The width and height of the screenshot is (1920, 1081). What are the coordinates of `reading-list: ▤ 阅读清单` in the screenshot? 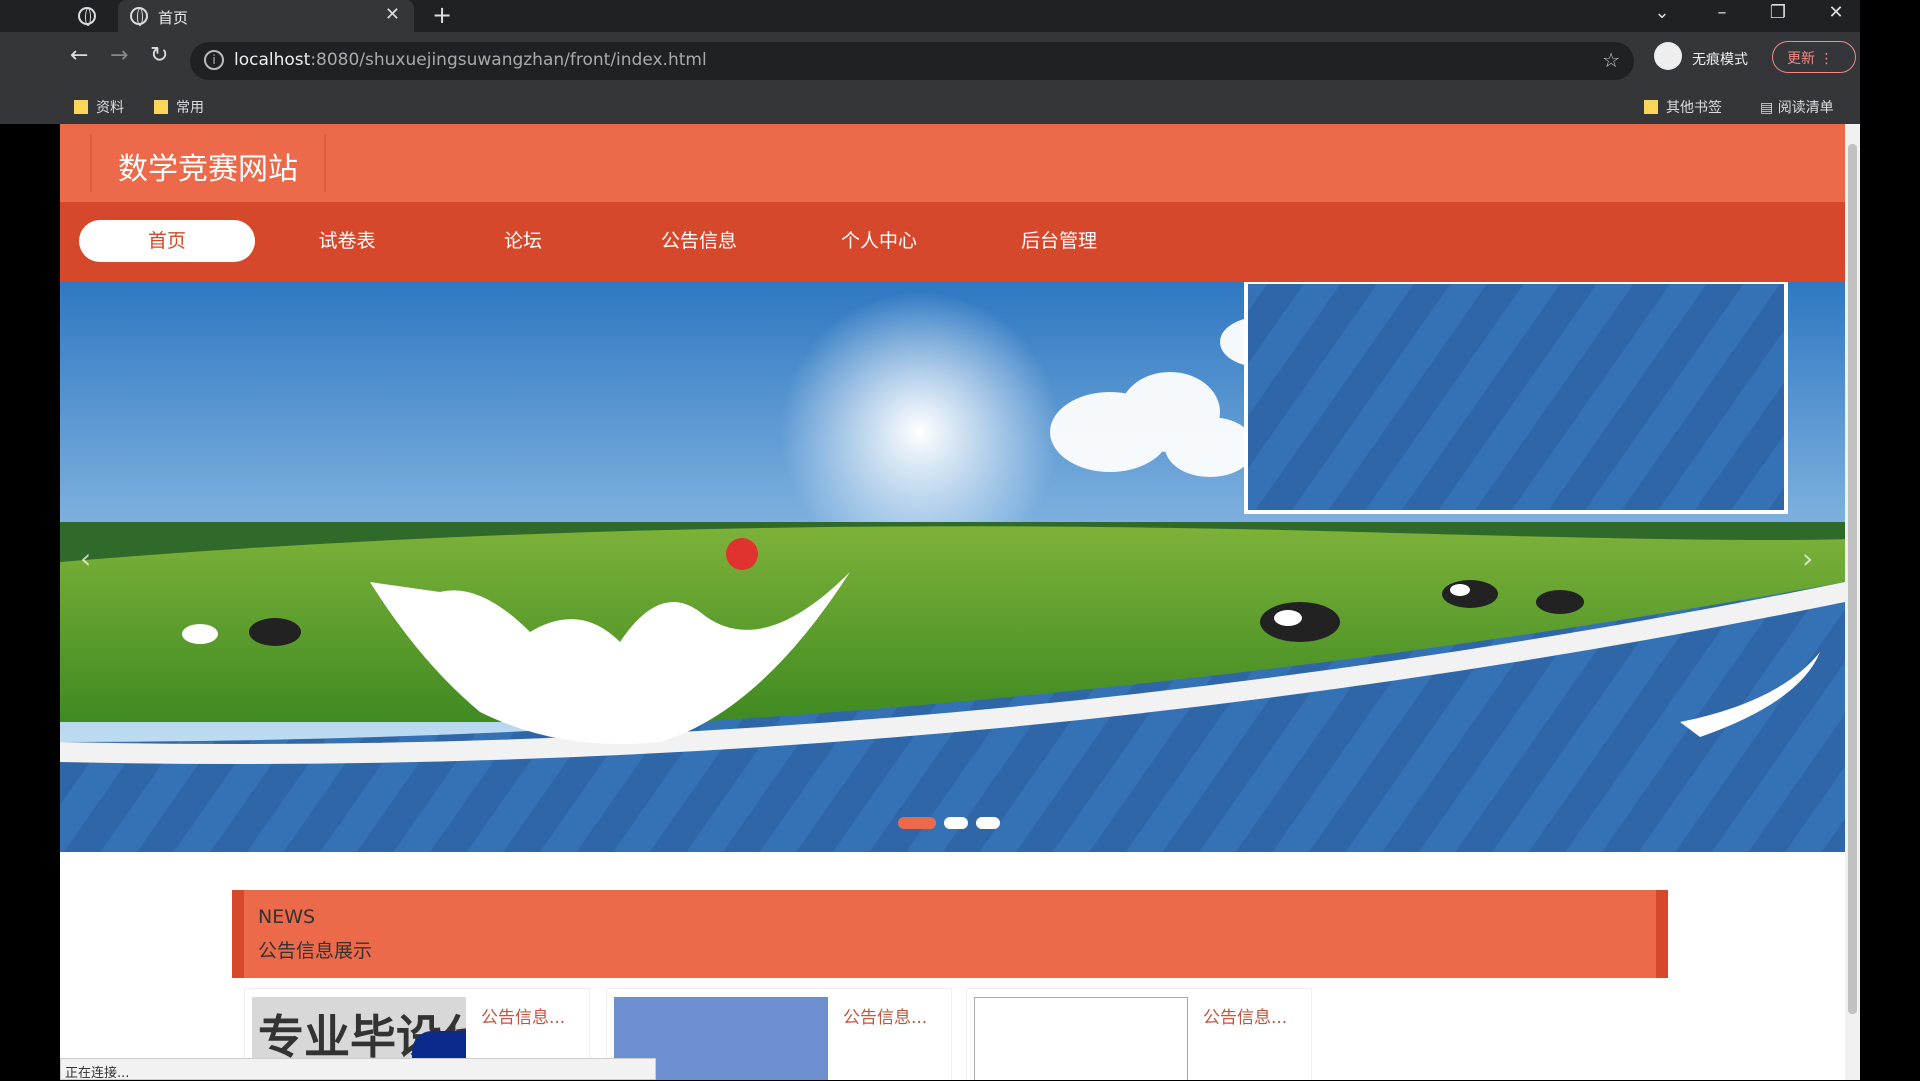 It's located at (1797, 107).